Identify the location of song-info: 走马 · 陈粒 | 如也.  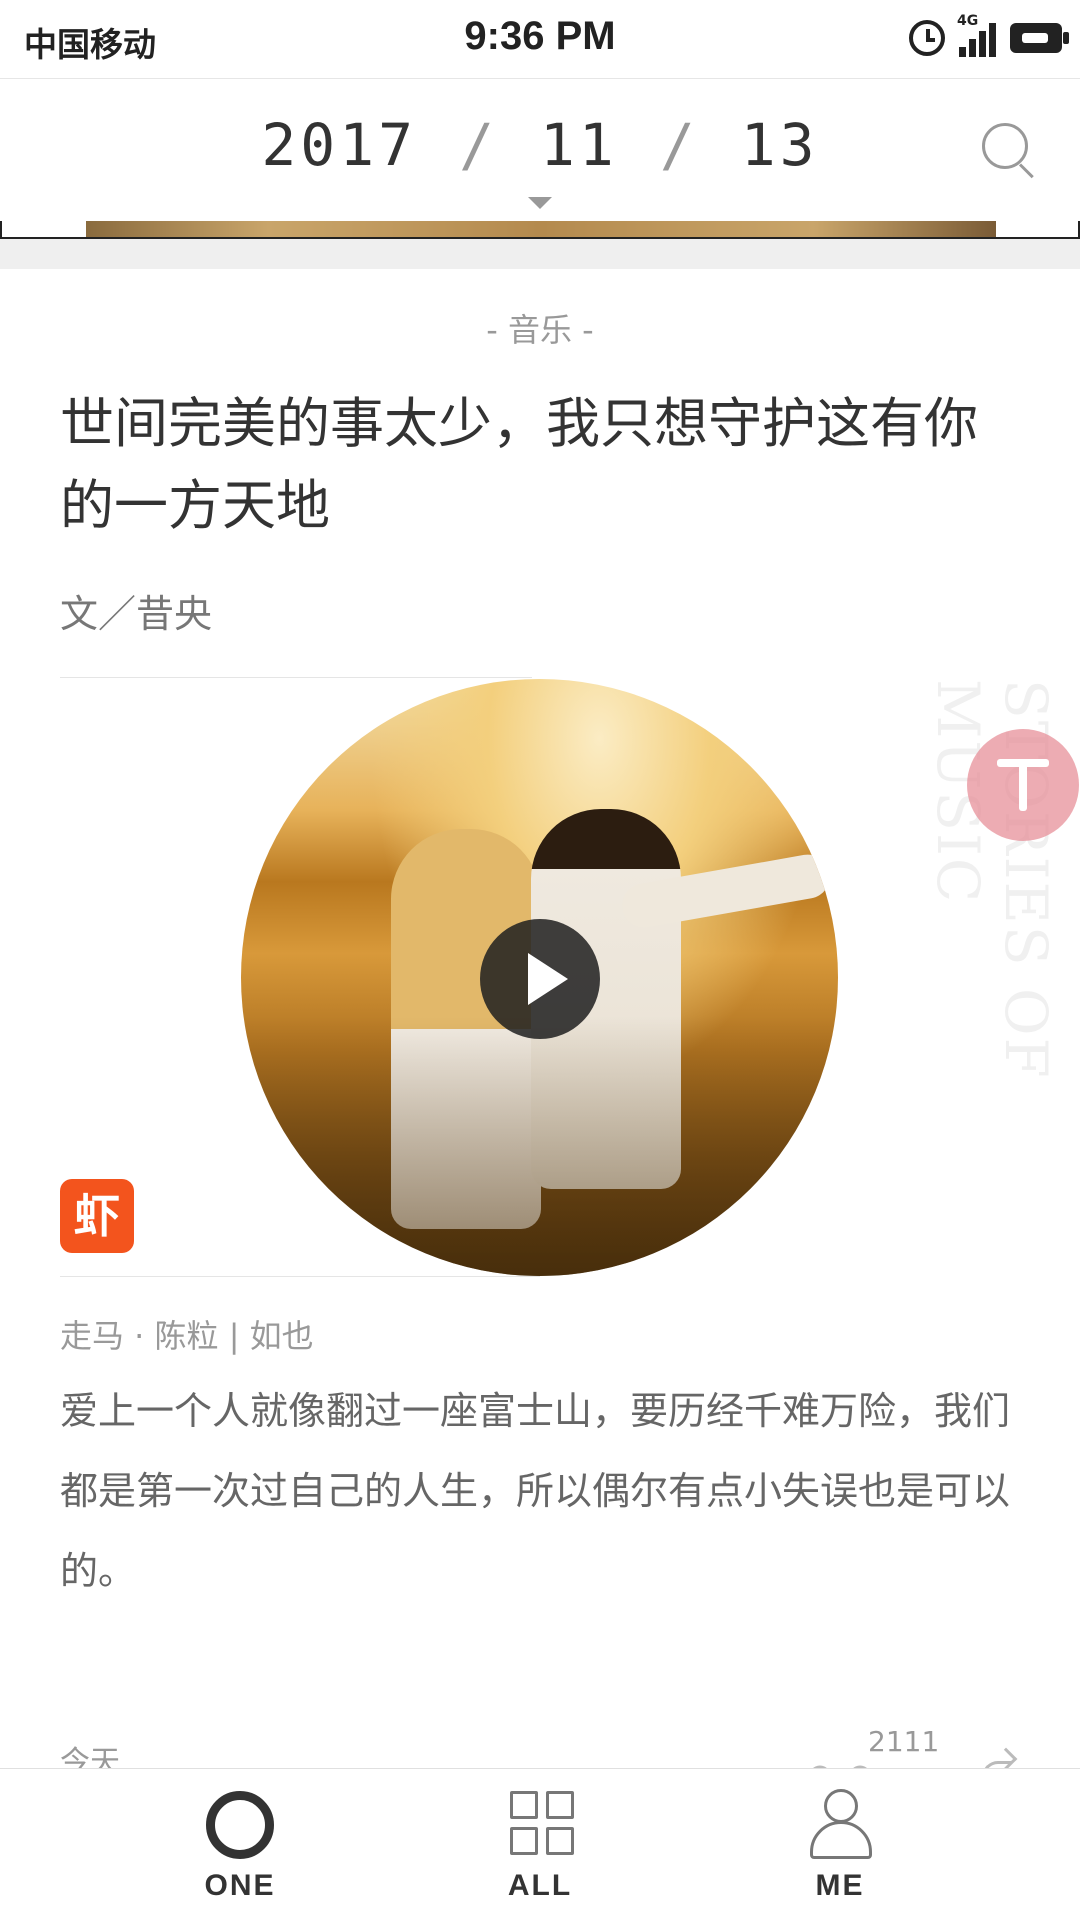
(187, 1336).